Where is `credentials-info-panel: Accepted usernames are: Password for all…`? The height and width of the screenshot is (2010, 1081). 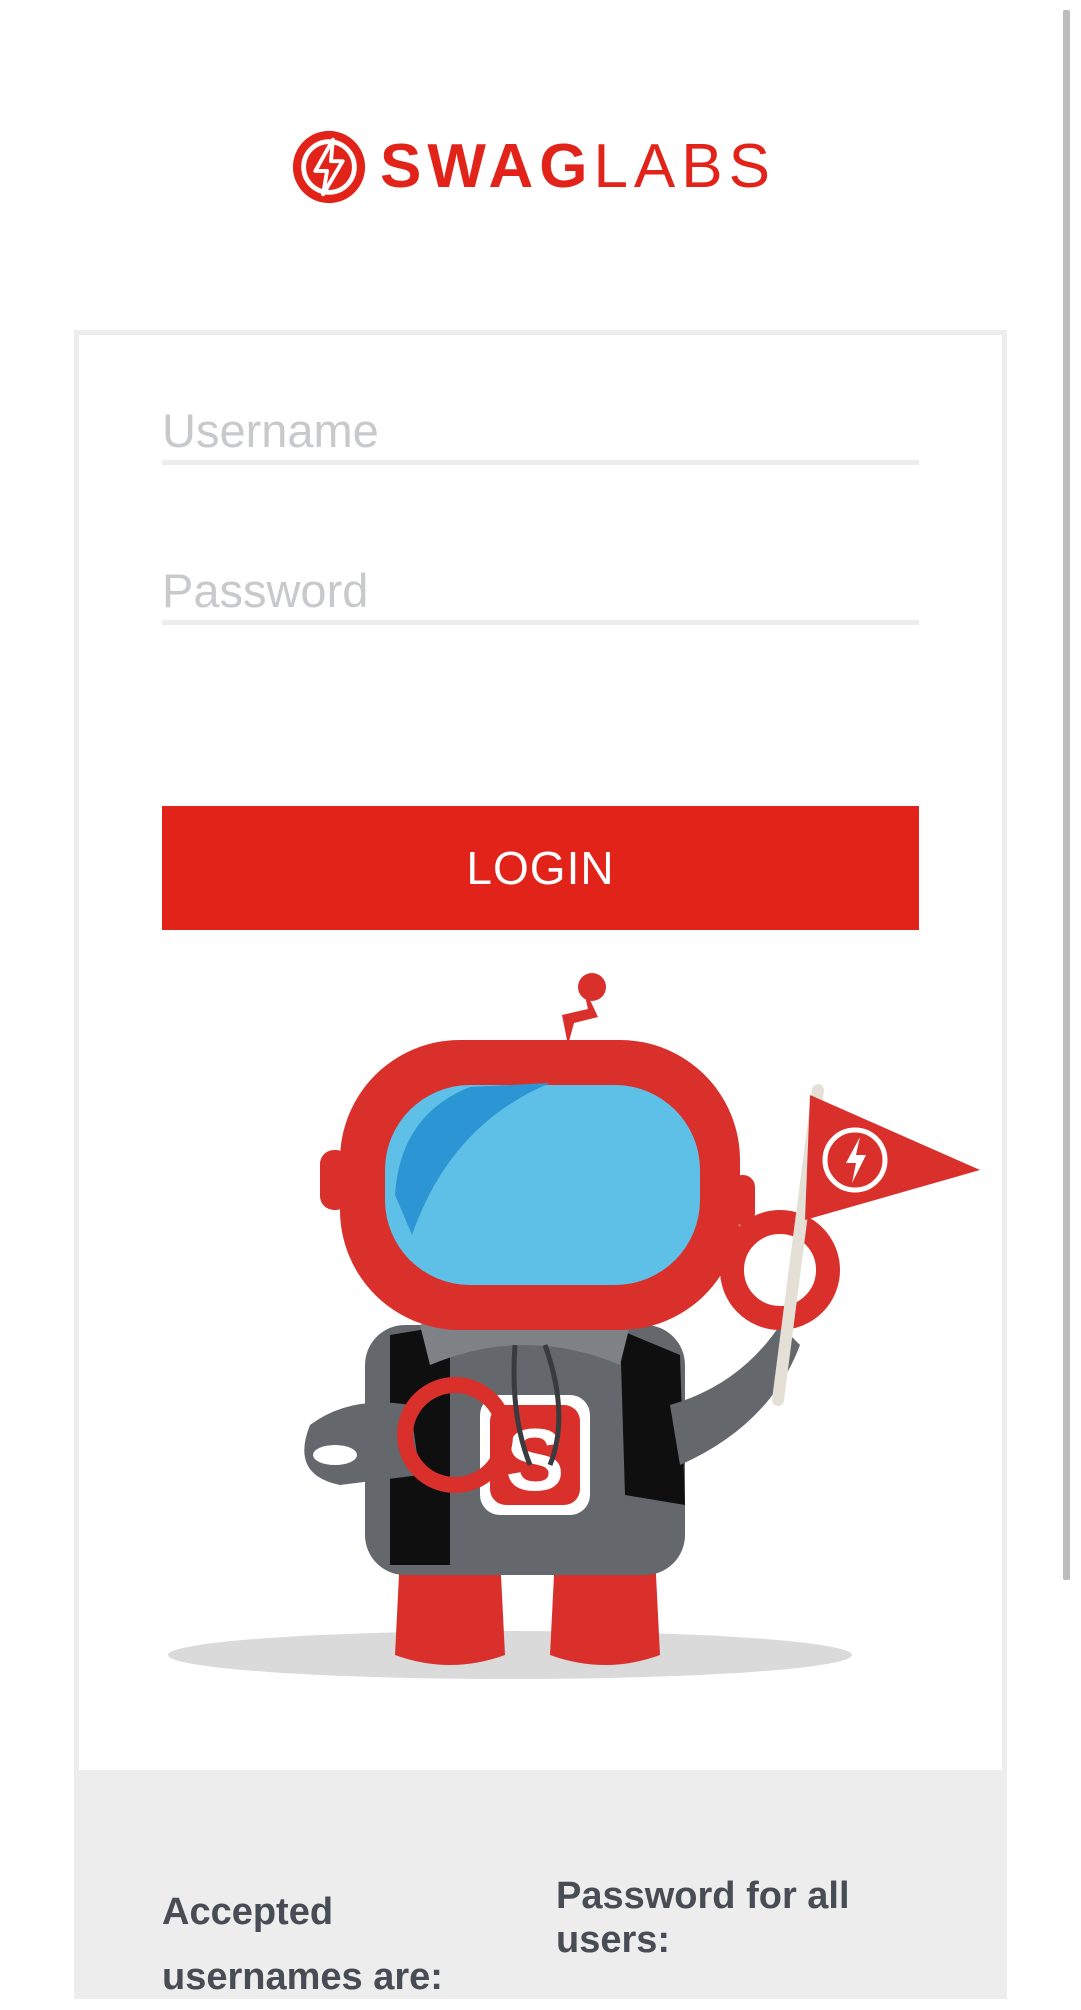
credentials-info-panel: Accepted usernames are: Password for all… is located at coordinates (540, 1884).